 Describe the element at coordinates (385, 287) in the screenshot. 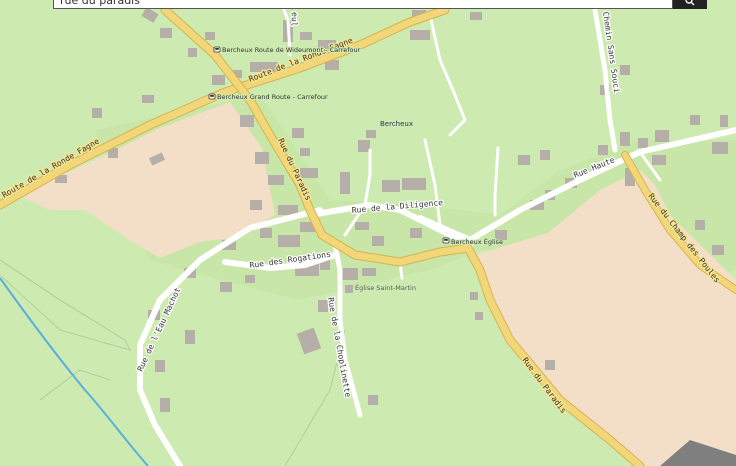

I see `label-church: Église Saint-Martin` at that location.